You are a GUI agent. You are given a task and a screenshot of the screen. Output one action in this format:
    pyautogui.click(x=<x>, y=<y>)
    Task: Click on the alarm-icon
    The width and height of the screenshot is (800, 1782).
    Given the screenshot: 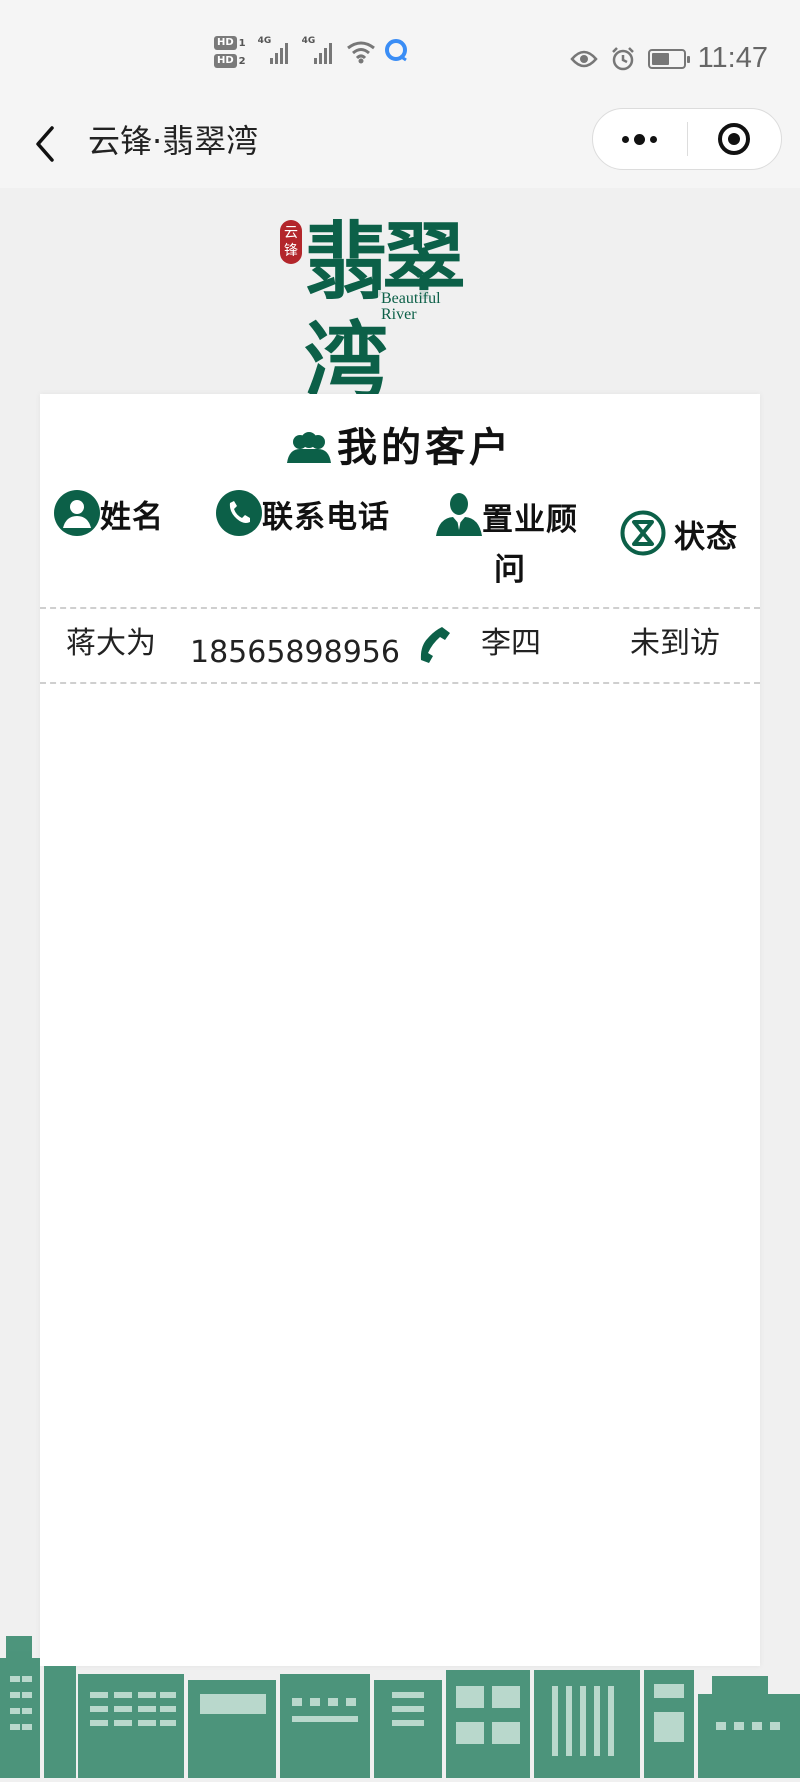 What is the action you would take?
    pyautogui.click(x=623, y=59)
    